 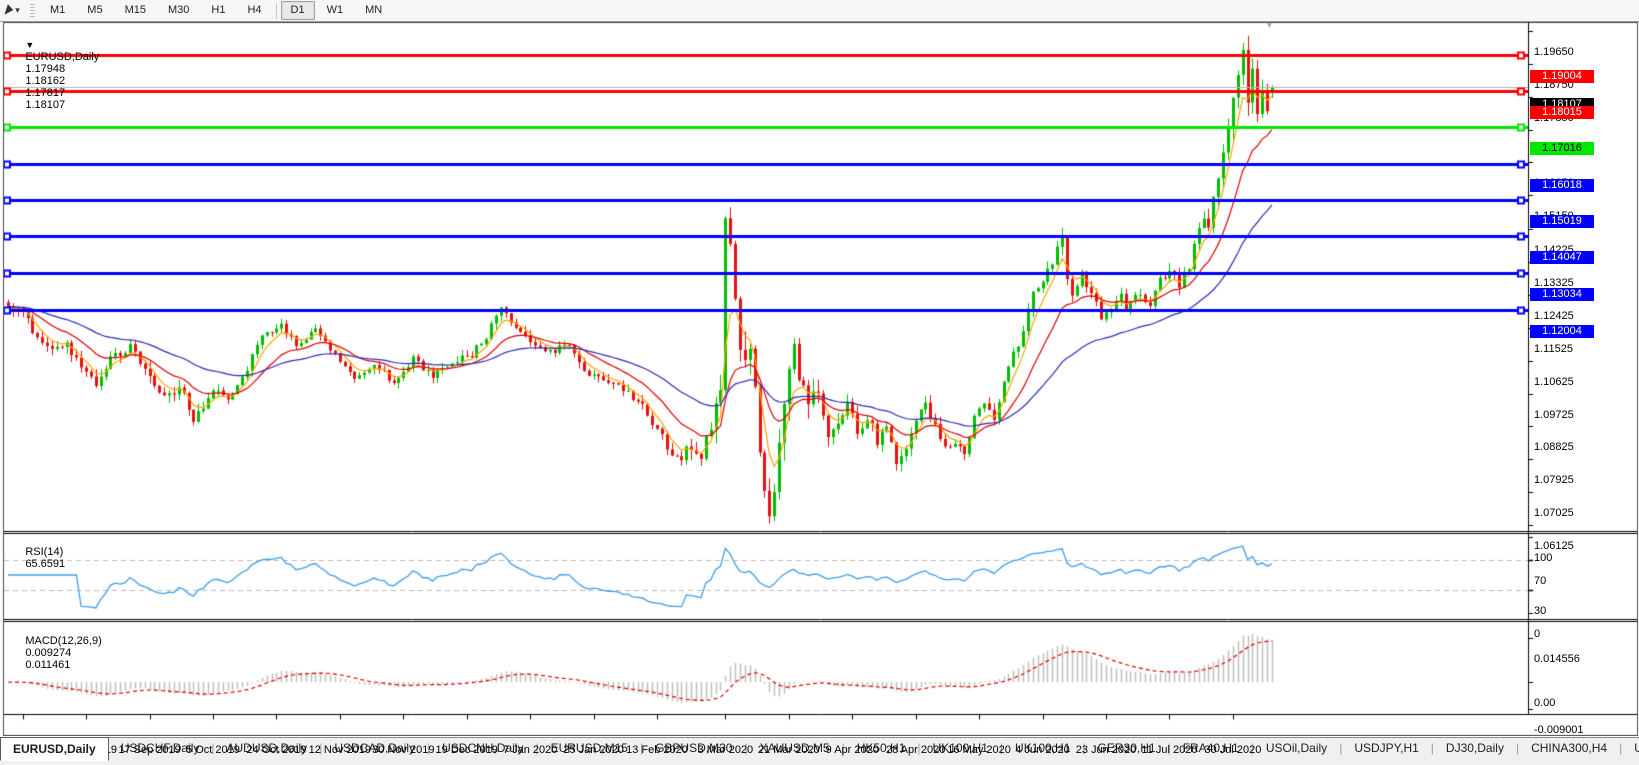 I want to click on hline-label: 1.15019, so click(x=1562, y=222).